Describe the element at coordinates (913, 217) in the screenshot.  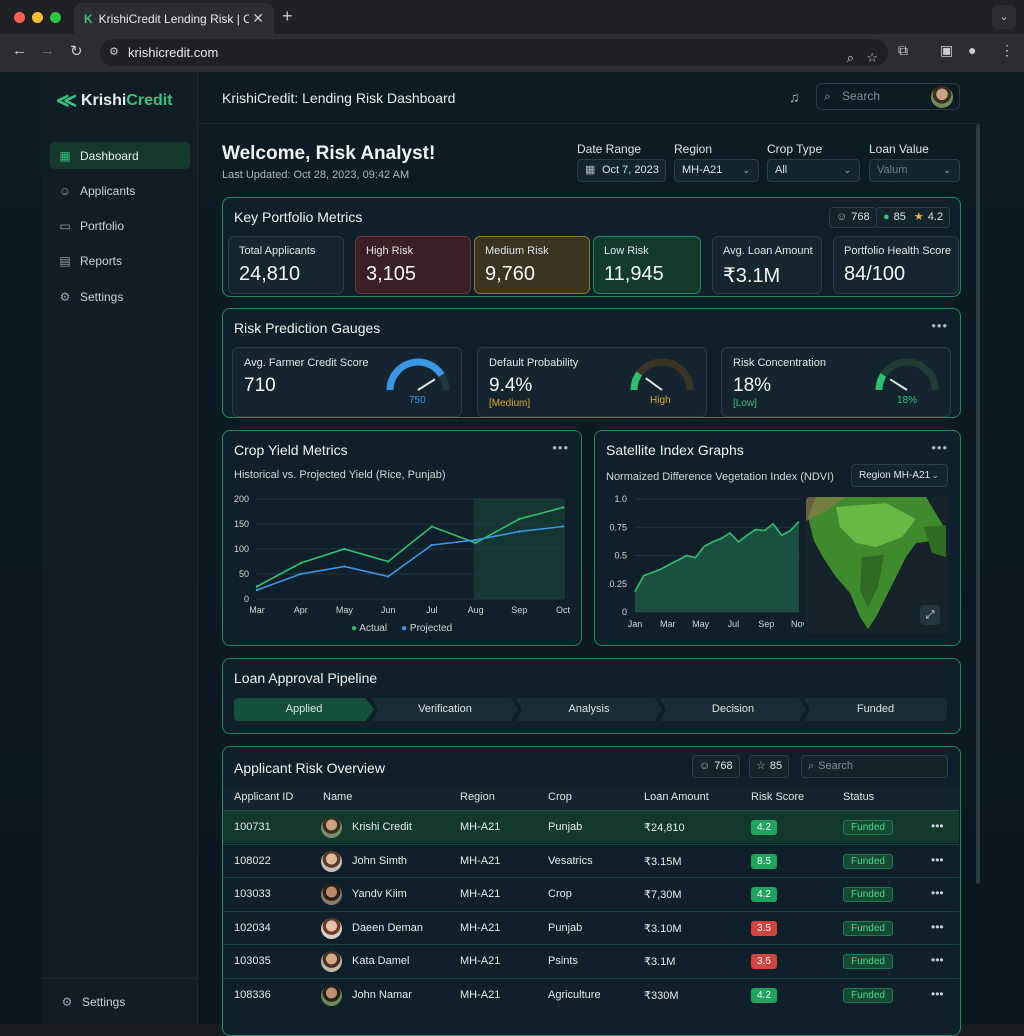
I see `score-rating-pill: ● 85 ★ 4.2` at that location.